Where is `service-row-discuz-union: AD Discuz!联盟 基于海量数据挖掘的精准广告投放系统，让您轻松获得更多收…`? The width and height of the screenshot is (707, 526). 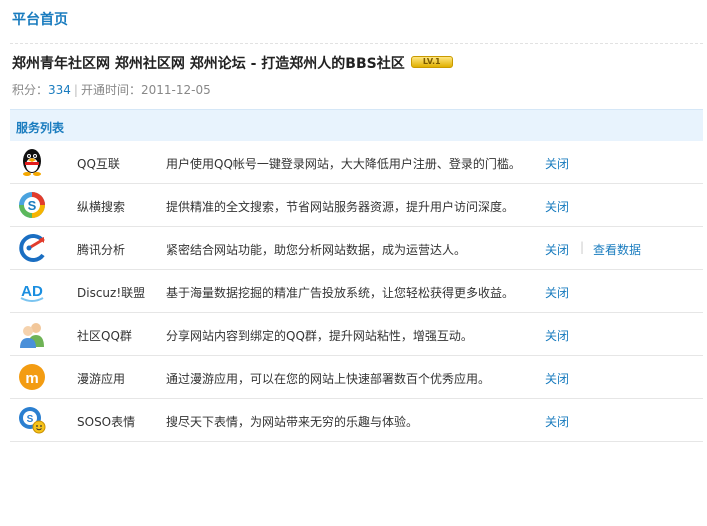
service-row-discuz-union: AD Discuz!联盟 基于海量数据挖掘的精准广告投放系统，让您轻松获得更多收… is located at coordinates (356, 291).